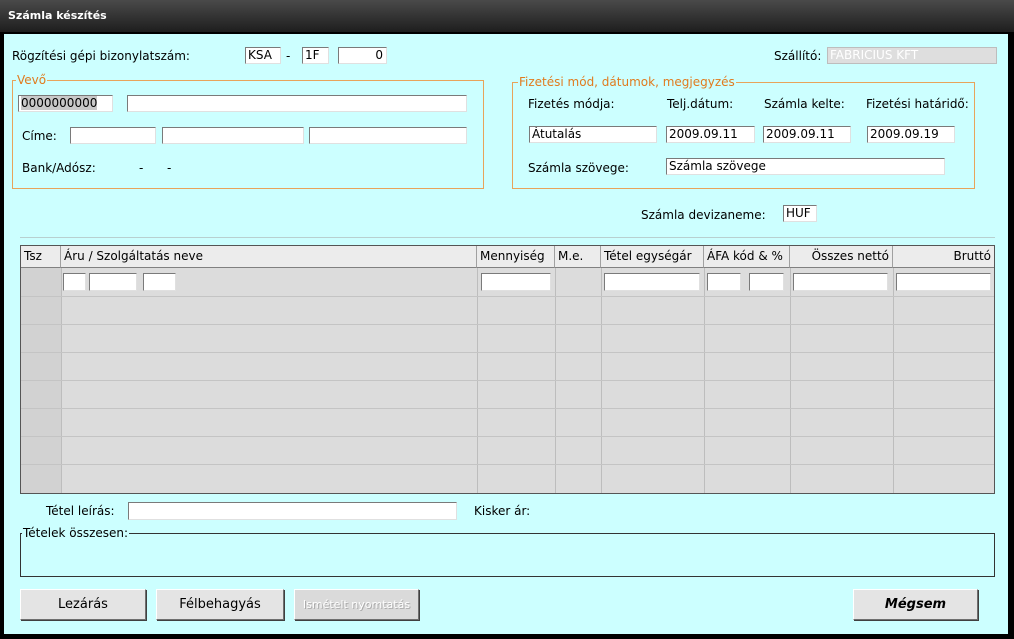  What do you see at coordinates (912, 55) in the screenshot?
I see `supplier-field: FABRICIUS KFT` at bounding box center [912, 55].